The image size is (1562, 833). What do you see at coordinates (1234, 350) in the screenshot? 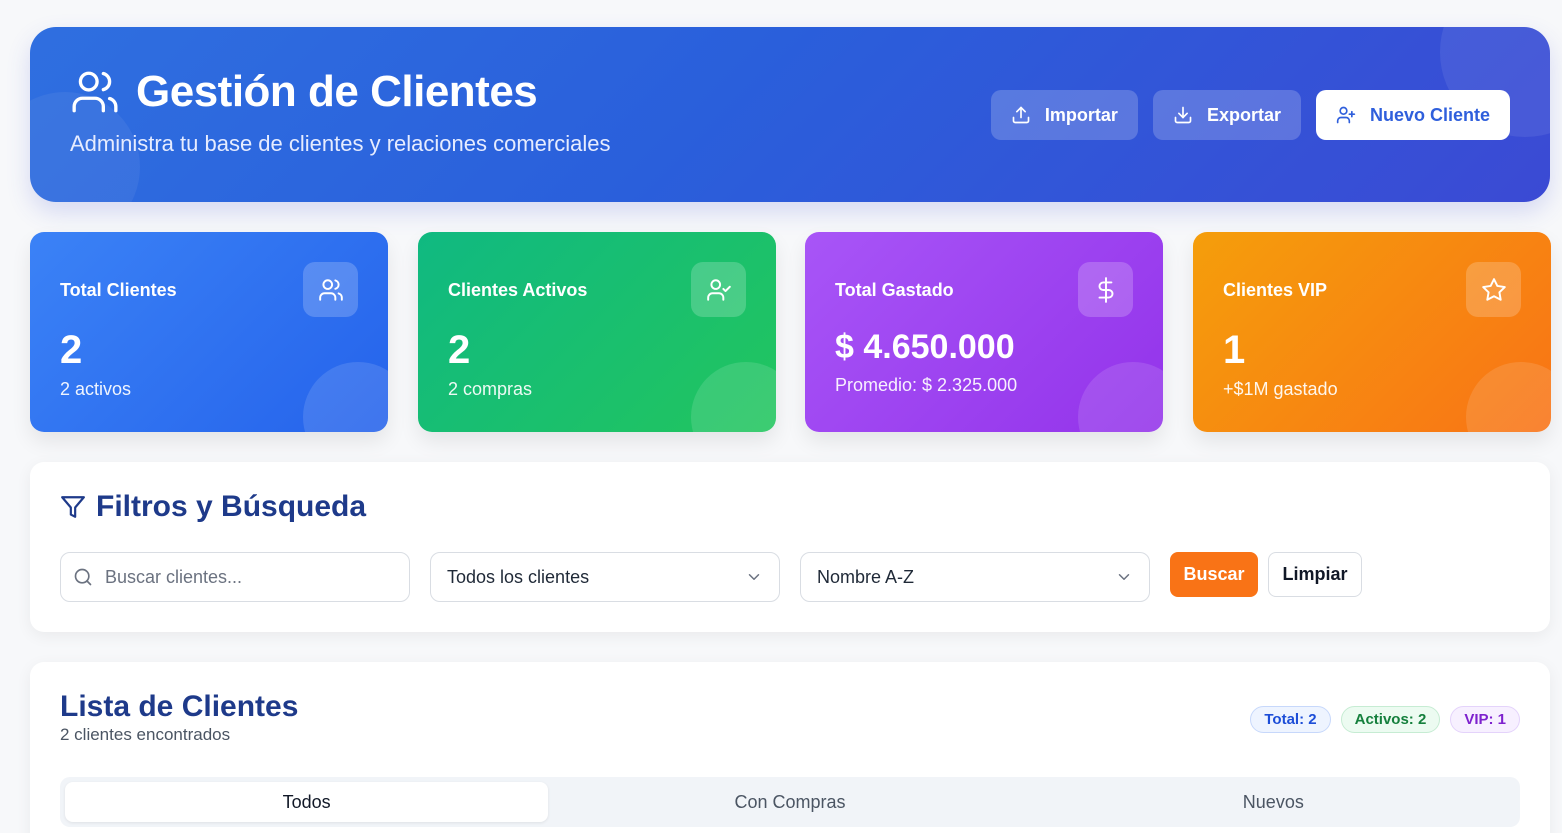
I see `stat-value: 1` at bounding box center [1234, 350].